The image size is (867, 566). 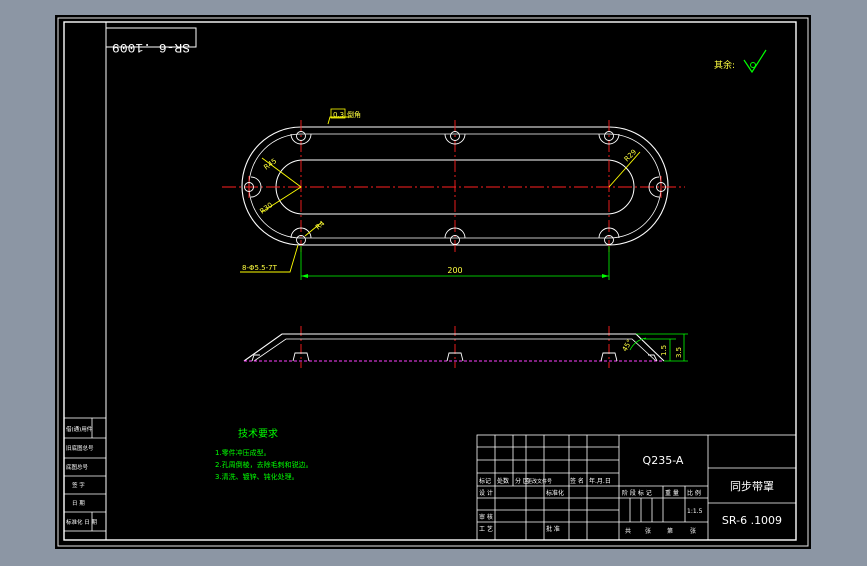 What do you see at coordinates (628, 531) in the screenshot?
I see `sheet-info: 共` at bounding box center [628, 531].